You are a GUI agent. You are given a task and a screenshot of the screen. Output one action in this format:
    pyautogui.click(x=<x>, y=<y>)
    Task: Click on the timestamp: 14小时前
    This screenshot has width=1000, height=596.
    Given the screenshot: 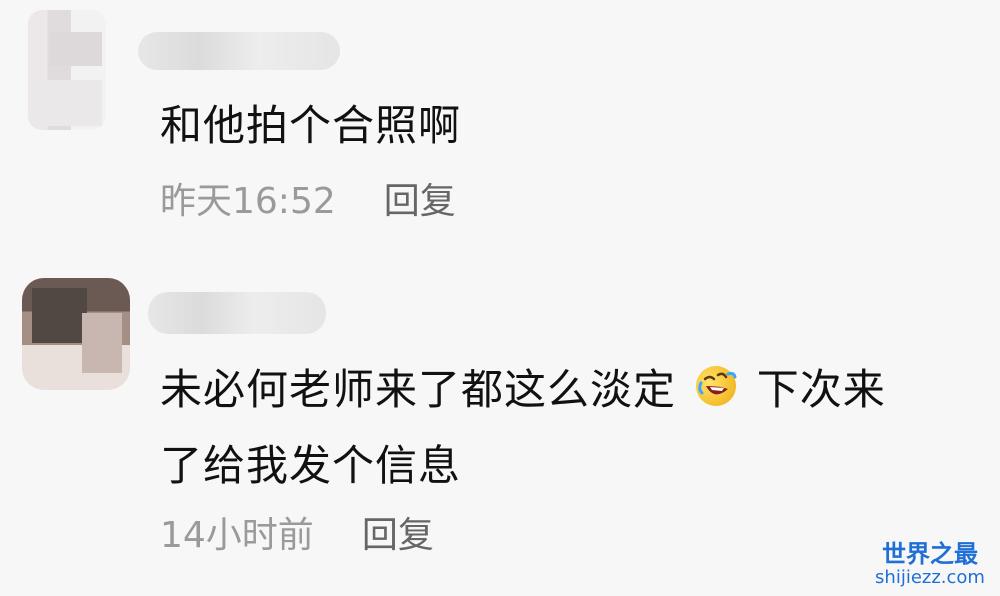 What is the action you would take?
    pyautogui.click(x=237, y=535)
    